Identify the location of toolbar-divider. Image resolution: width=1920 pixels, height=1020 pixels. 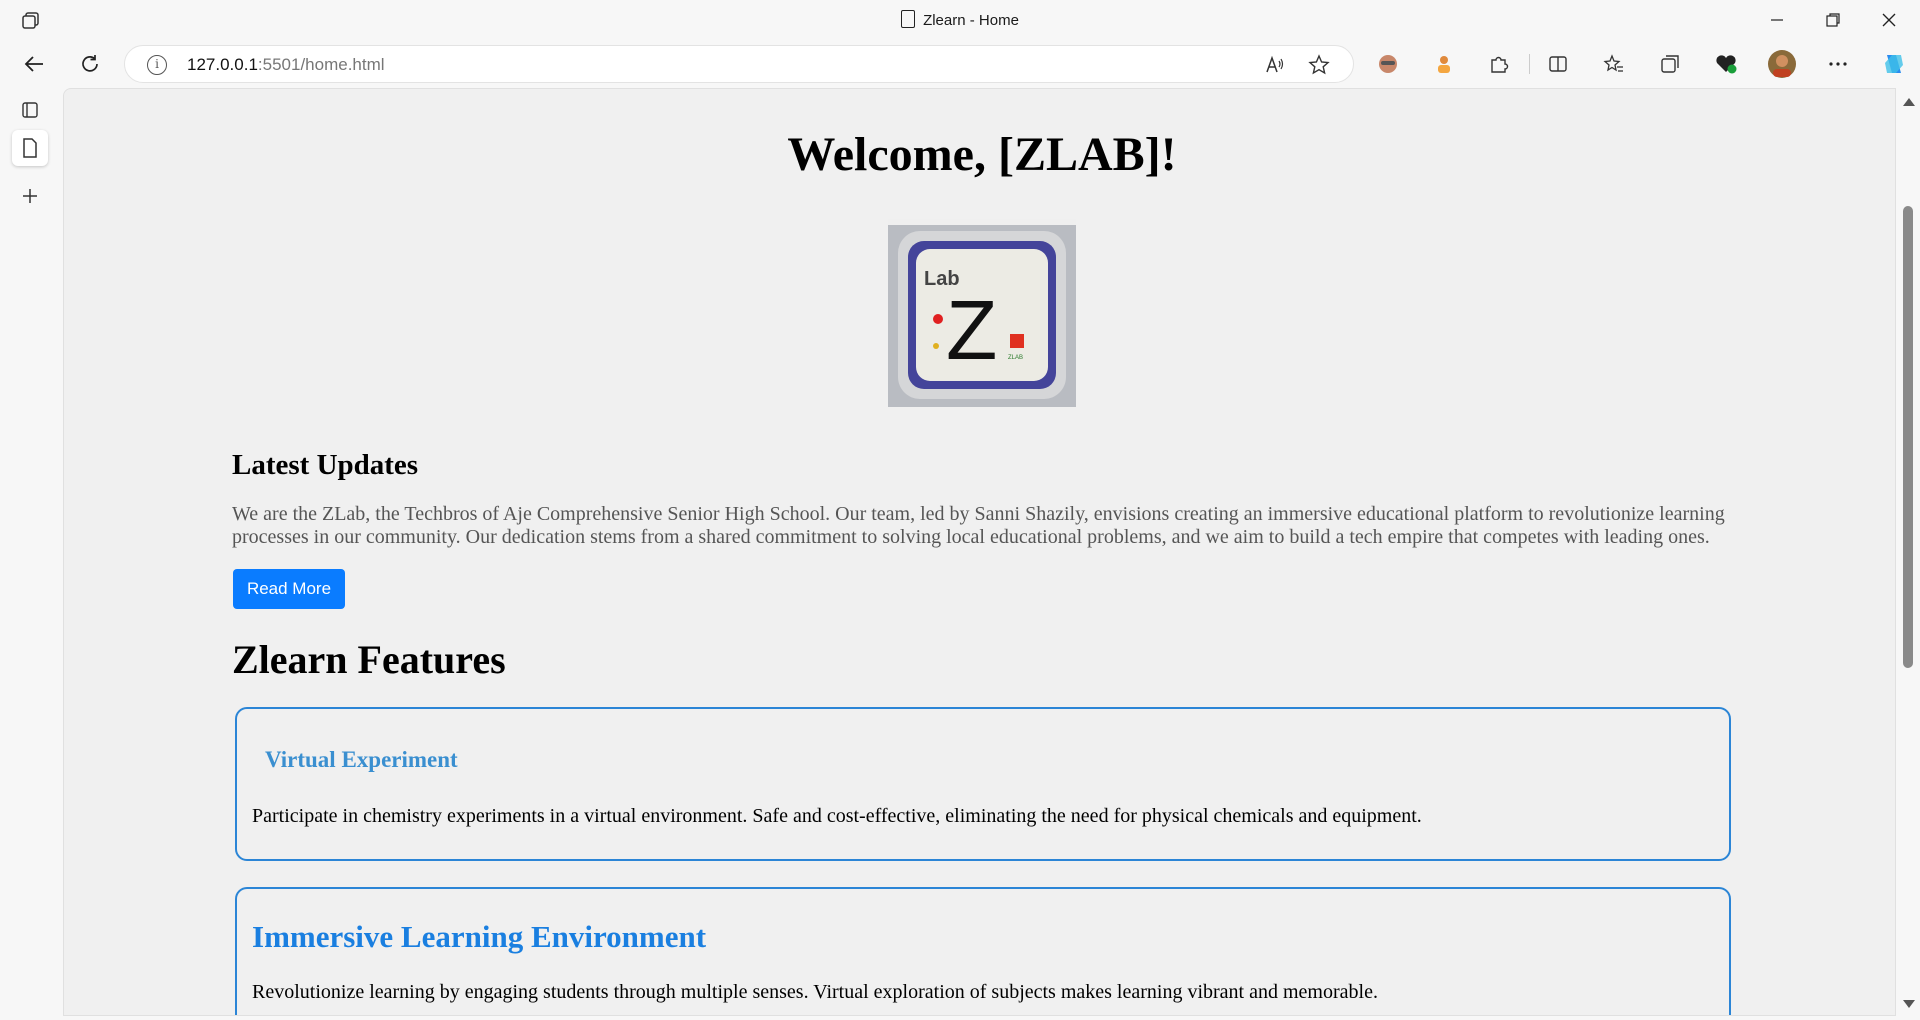
(1529, 64).